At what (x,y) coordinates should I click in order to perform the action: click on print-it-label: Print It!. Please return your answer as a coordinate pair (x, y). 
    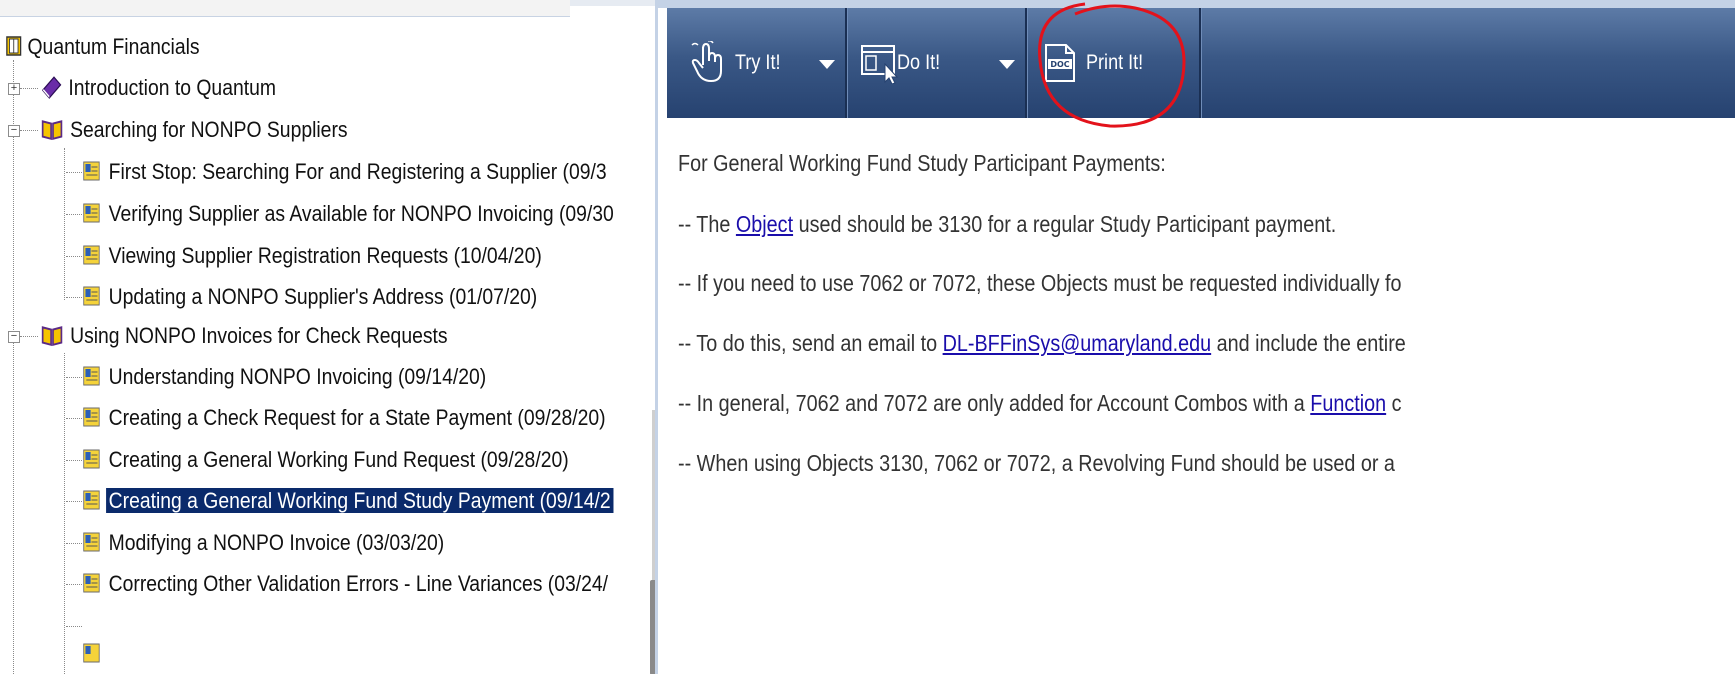
    Looking at the image, I should click on (1115, 62).